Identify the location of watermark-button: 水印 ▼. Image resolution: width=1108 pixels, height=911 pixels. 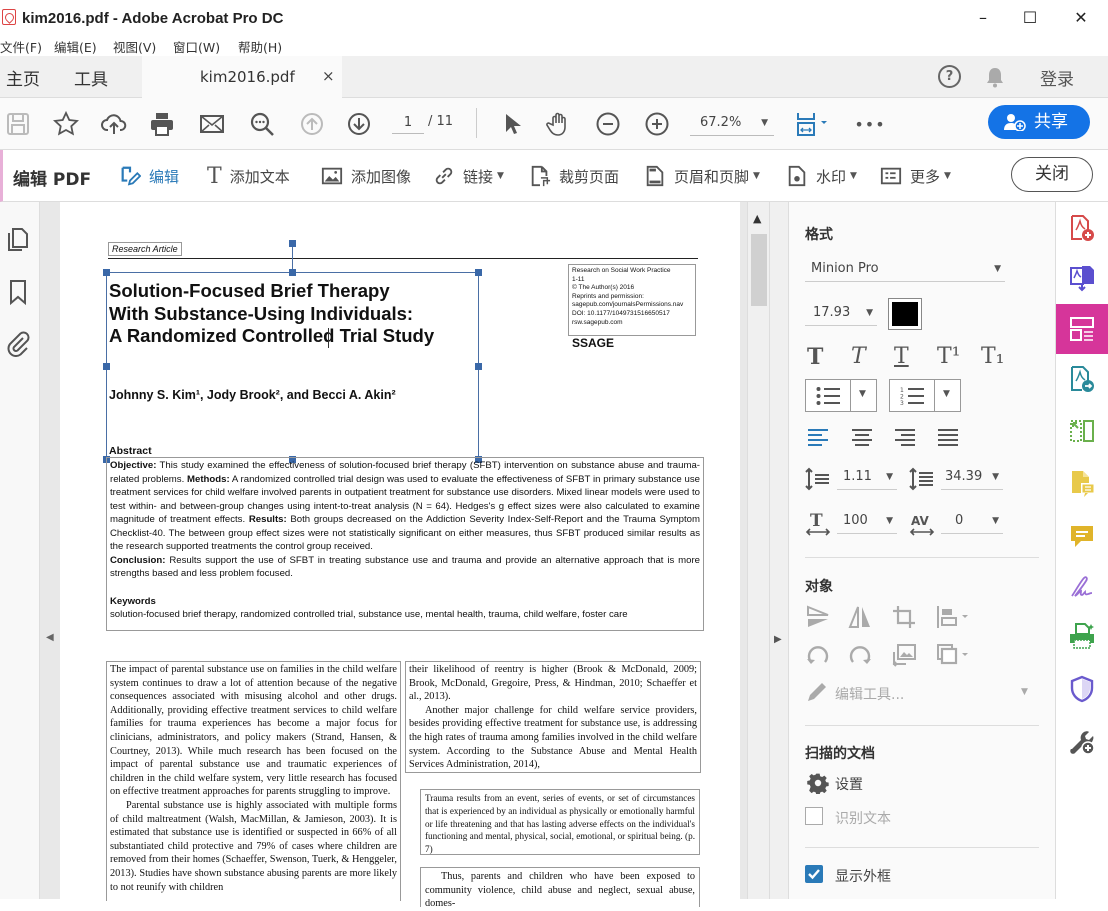
(821, 176).